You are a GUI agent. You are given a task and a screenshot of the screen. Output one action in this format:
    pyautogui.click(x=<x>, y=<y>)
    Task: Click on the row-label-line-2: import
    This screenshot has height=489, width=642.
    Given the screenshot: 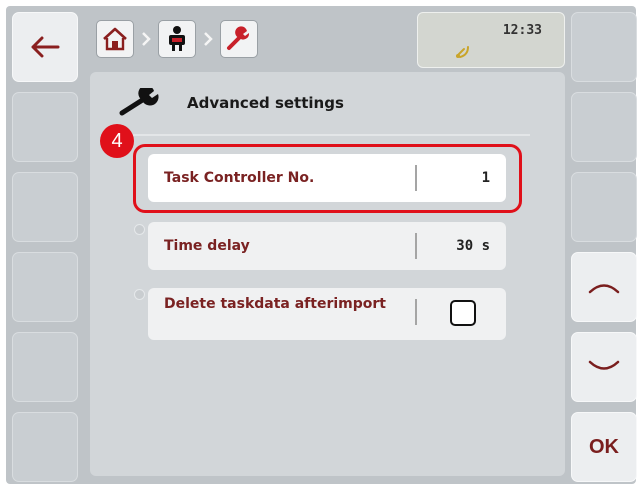 What is the action you would take?
    pyautogui.click(x=359, y=304)
    